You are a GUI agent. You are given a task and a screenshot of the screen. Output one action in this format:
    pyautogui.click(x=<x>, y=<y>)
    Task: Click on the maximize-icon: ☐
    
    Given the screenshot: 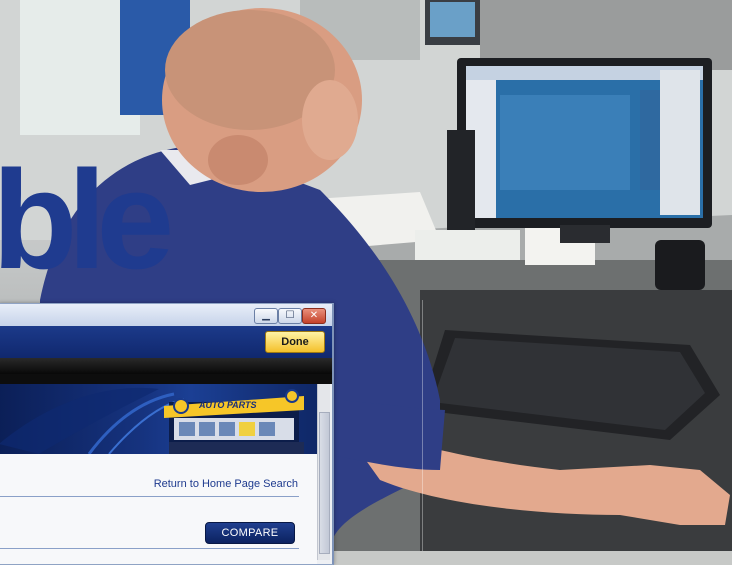 What is the action you would take?
    pyautogui.click(x=290, y=316)
    